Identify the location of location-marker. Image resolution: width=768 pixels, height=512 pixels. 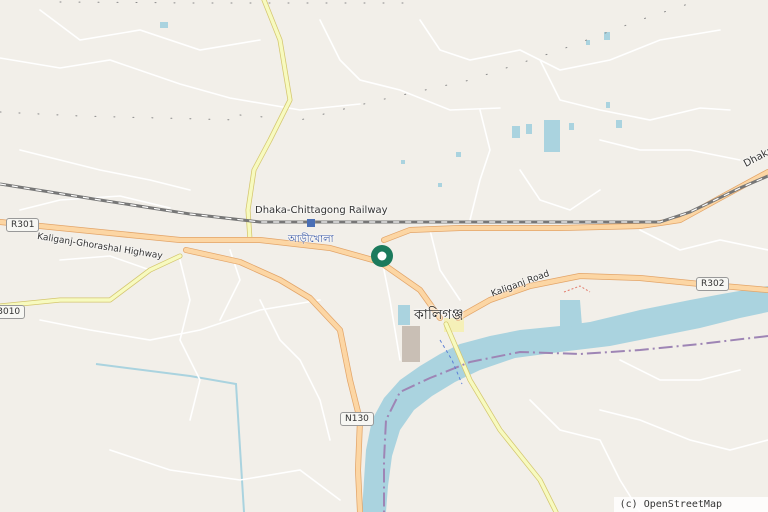
(382, 256).